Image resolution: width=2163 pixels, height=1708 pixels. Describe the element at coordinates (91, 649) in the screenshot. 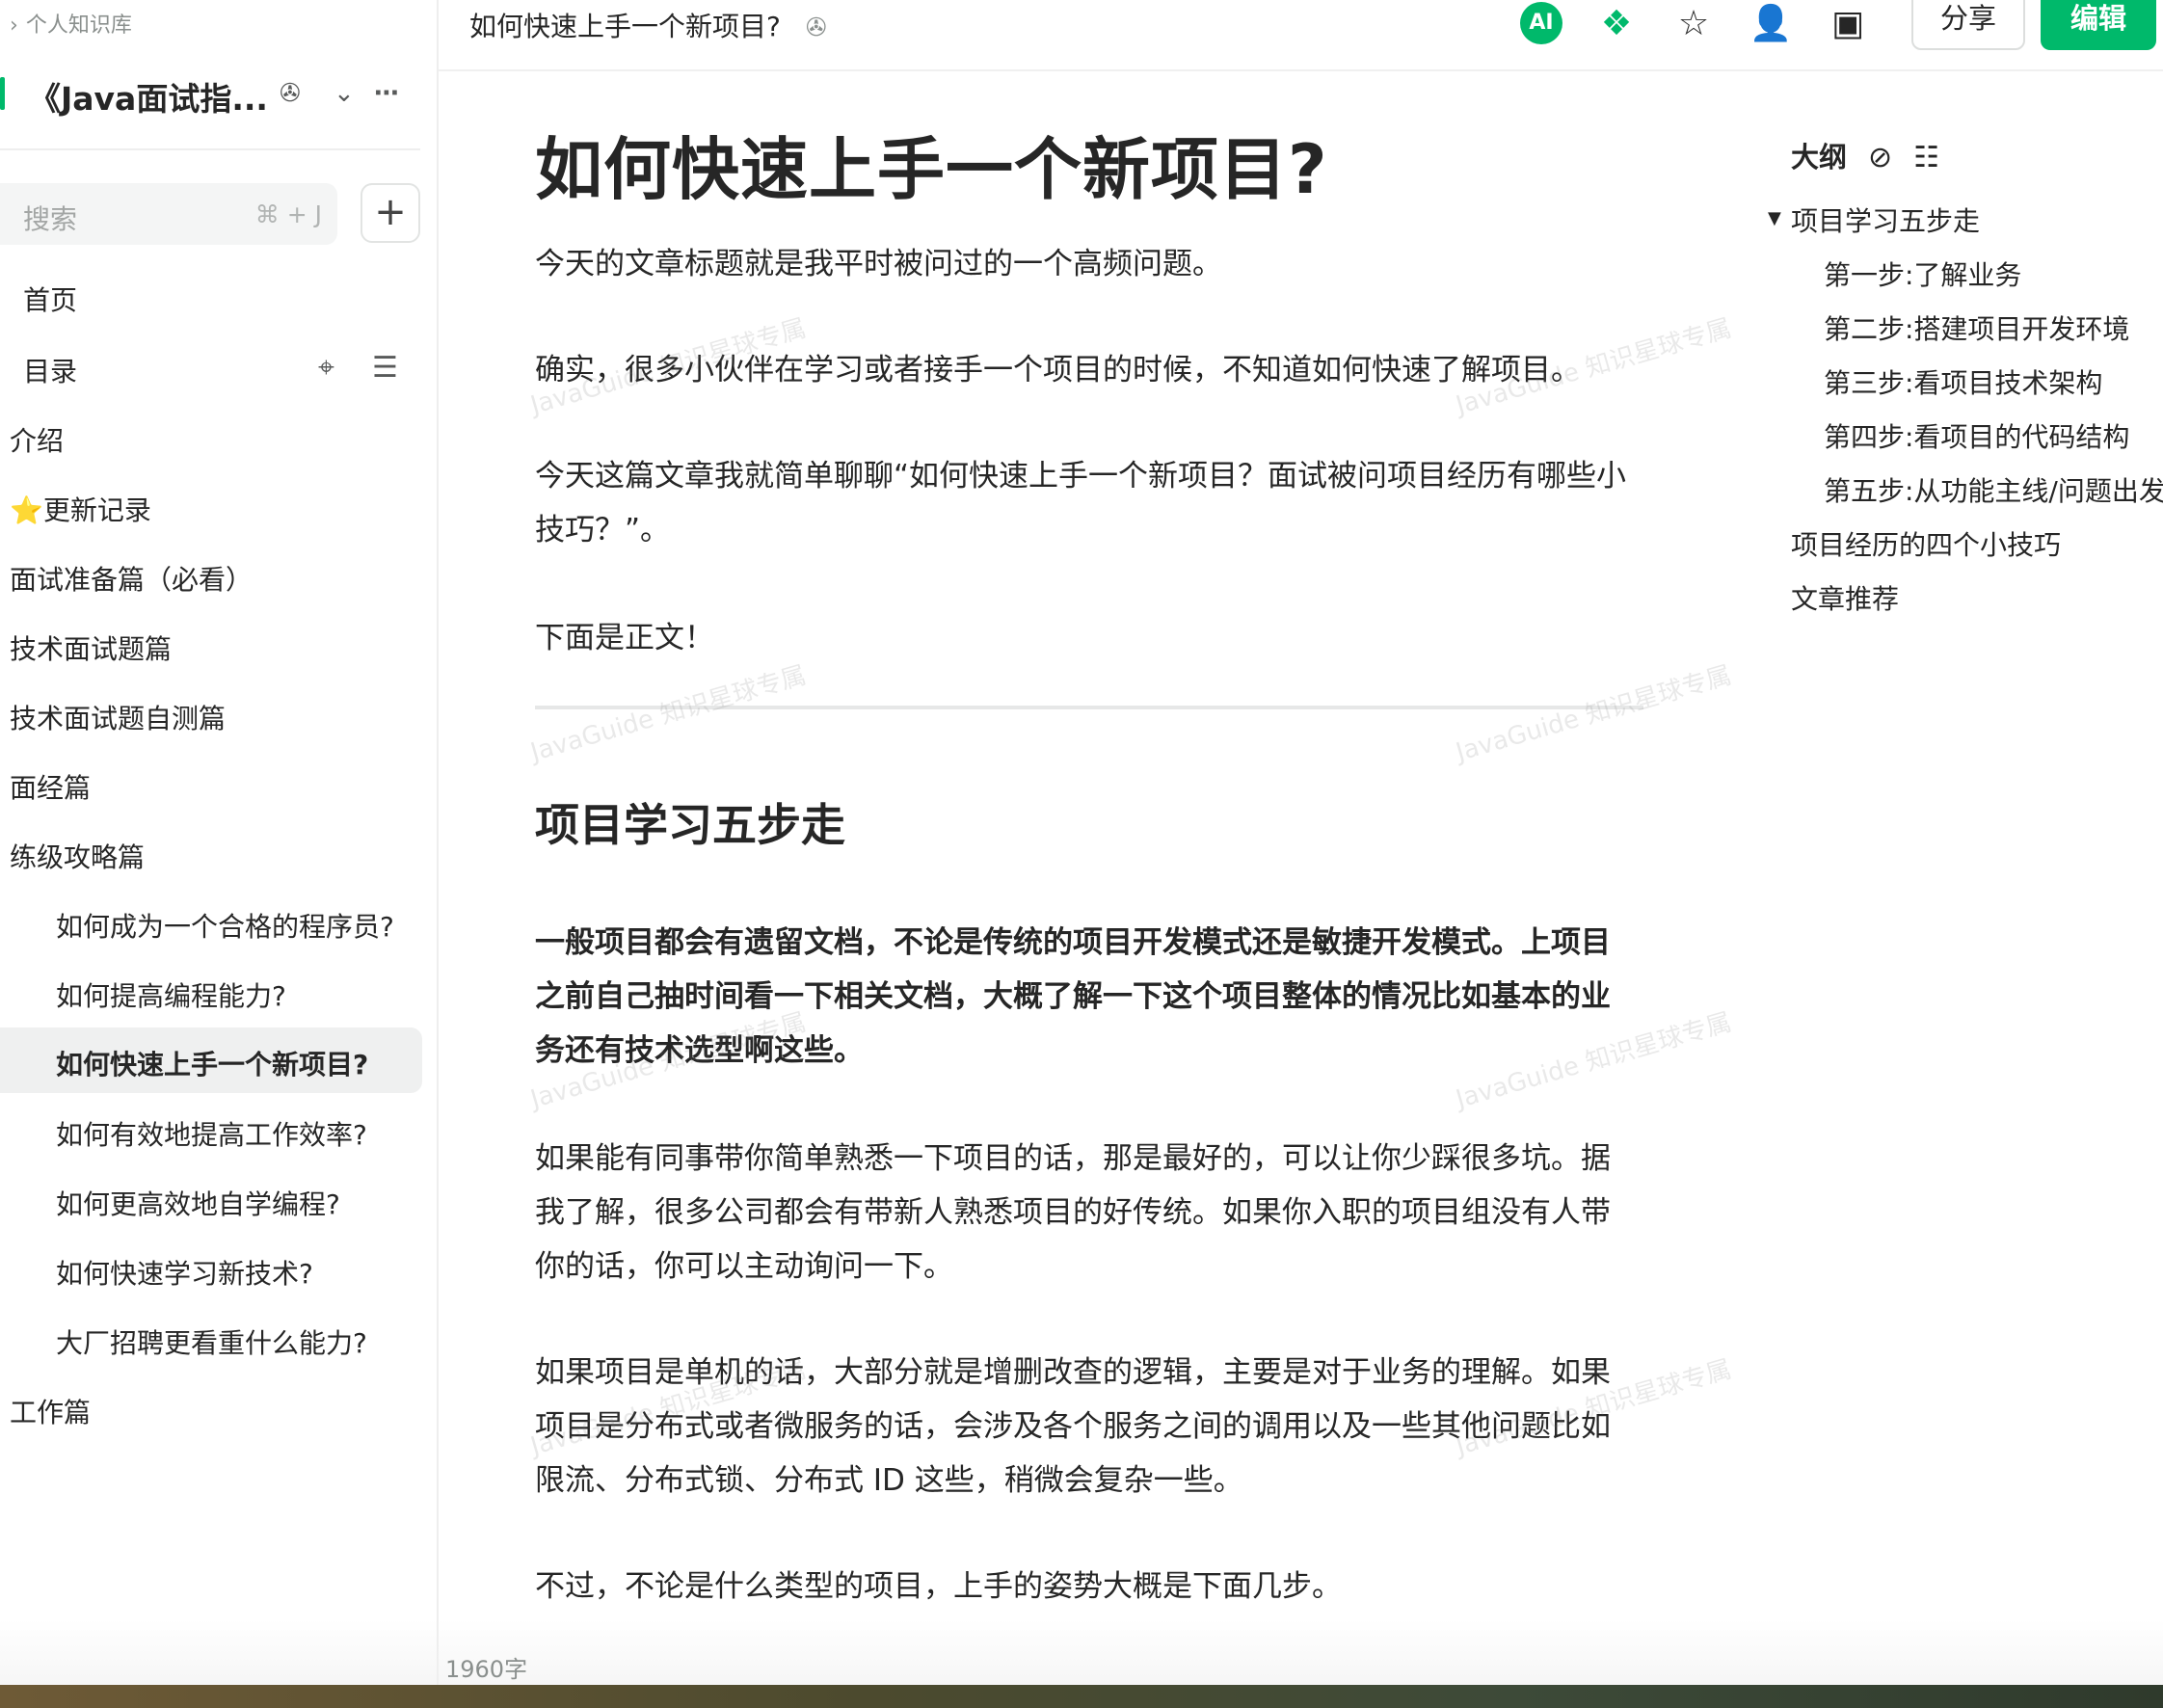

I see `sidebar-item-label: 技术面试题篇` at that location.